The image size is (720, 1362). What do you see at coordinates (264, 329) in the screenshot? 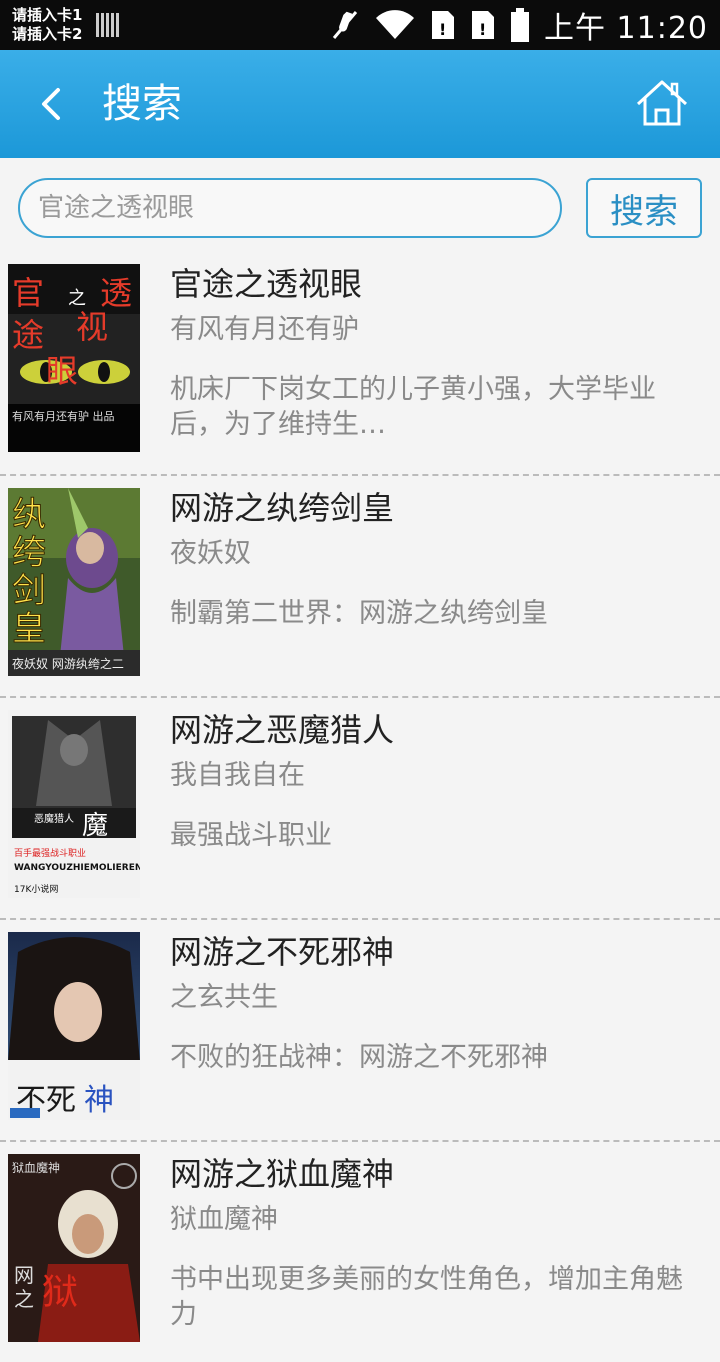
I see `book-author: 有风有月还有驴` at bounding box center [264, 329].